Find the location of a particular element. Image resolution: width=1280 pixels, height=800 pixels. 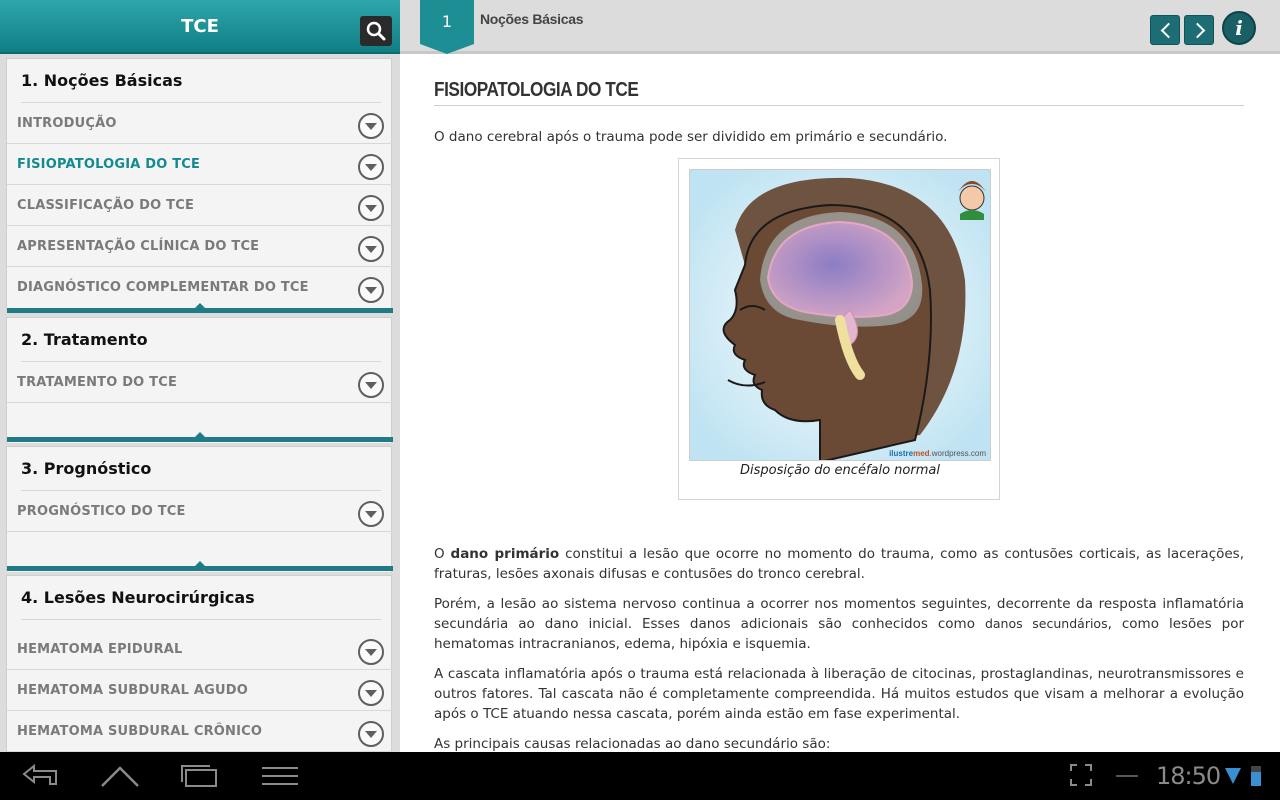

top-bar: 1 Noções Básicas i is located at coordinates (840, 27).